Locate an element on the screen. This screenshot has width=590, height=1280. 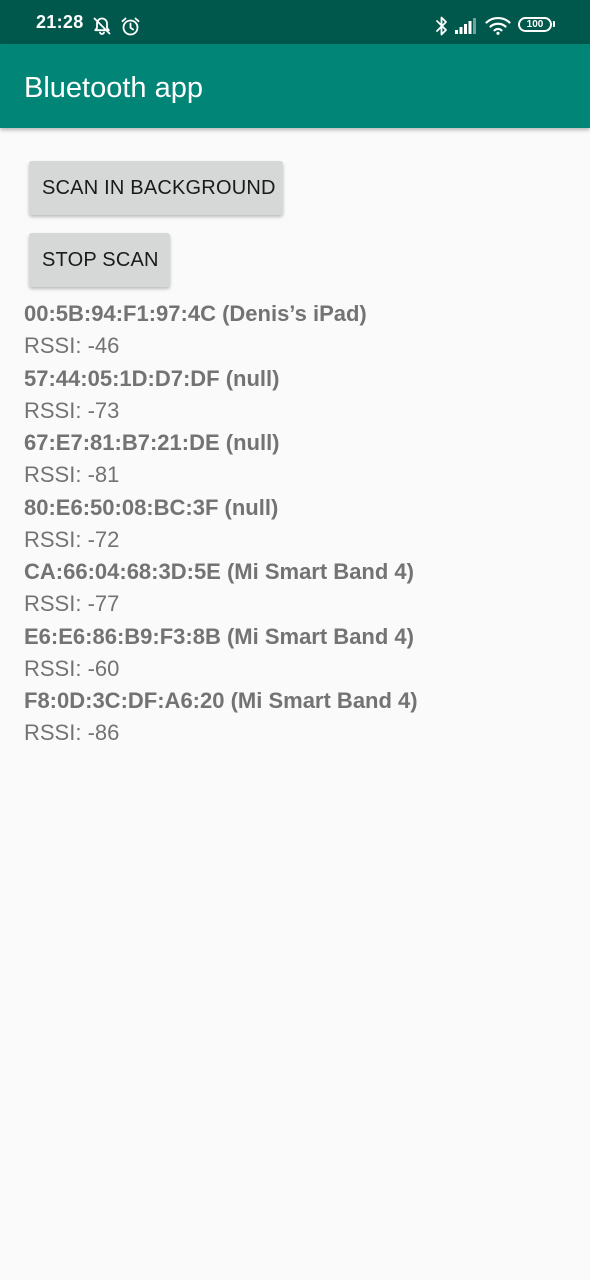
device-rssi: RSSI: -46 is located at coordinates (72, 345).